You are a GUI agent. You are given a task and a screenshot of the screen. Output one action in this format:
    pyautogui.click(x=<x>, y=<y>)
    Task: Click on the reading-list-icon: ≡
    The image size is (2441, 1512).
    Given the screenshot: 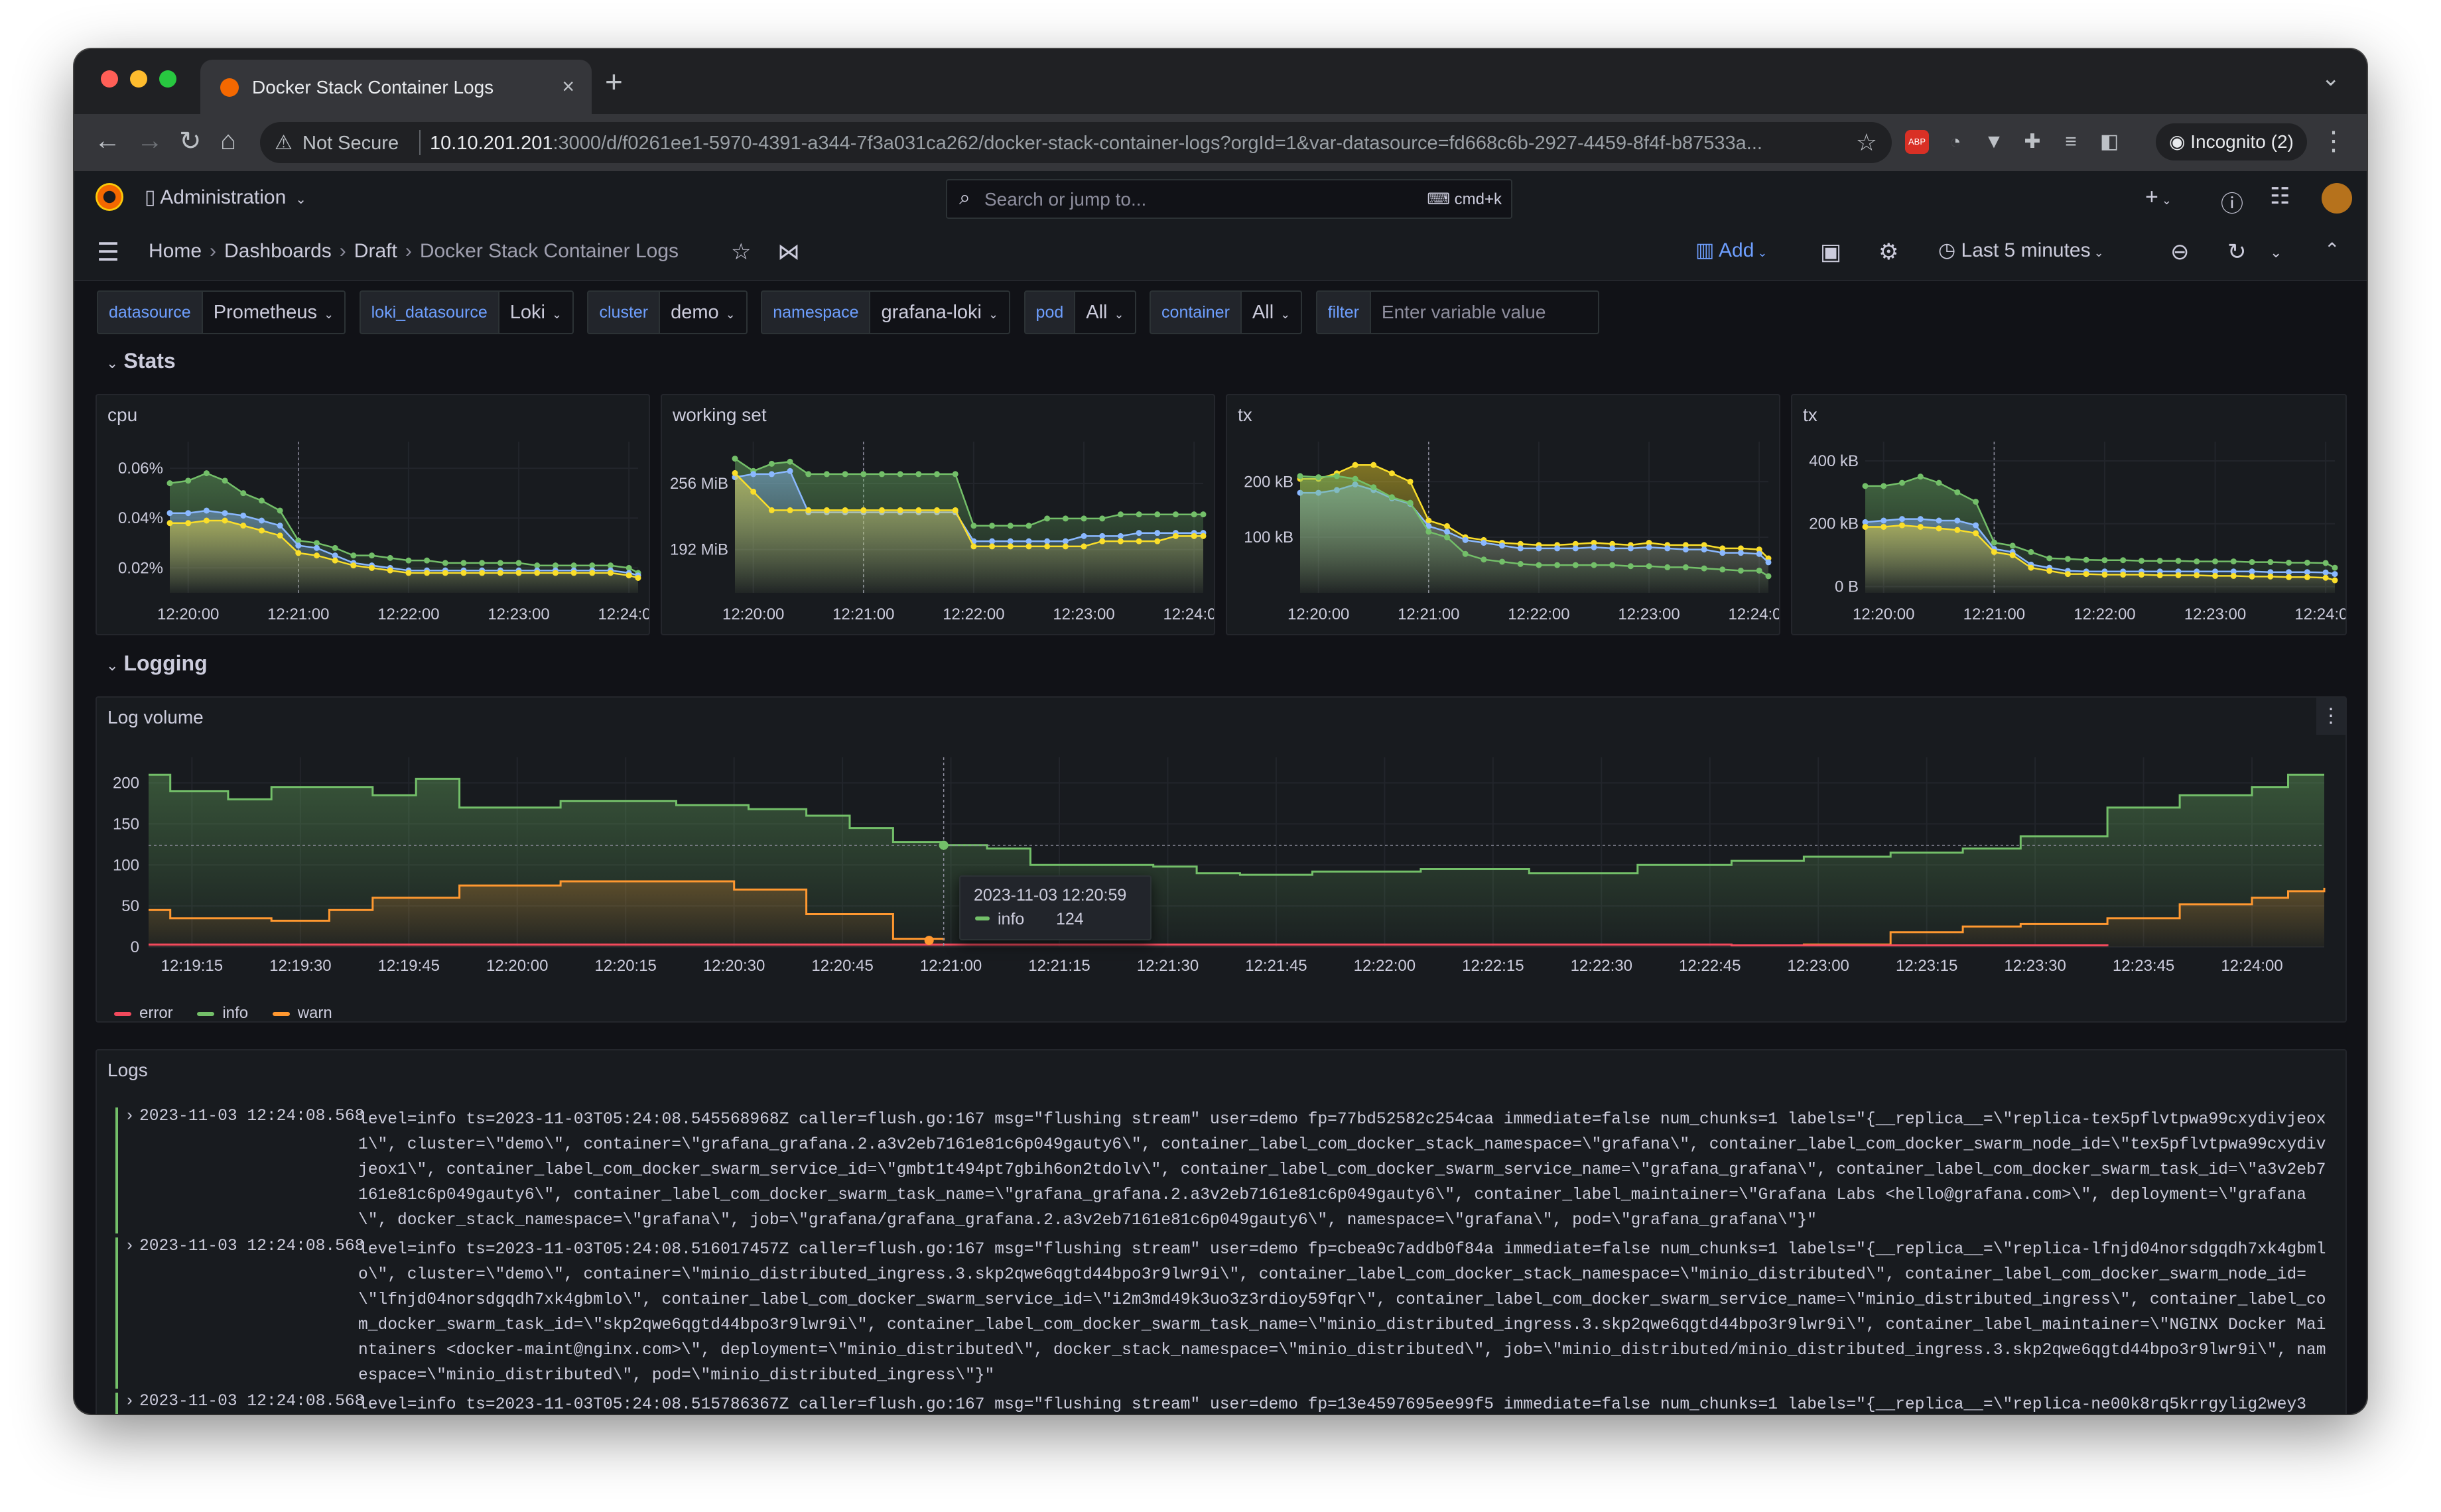 What is the action you would take?
    pyautogui.click(x=2071, y=142)
    